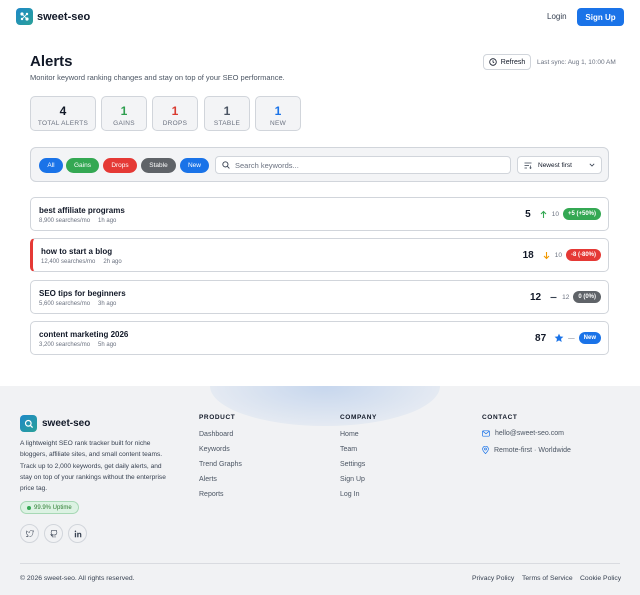  I want to click on contact-location: Remote-first · Worldwide, so click(526, 450).